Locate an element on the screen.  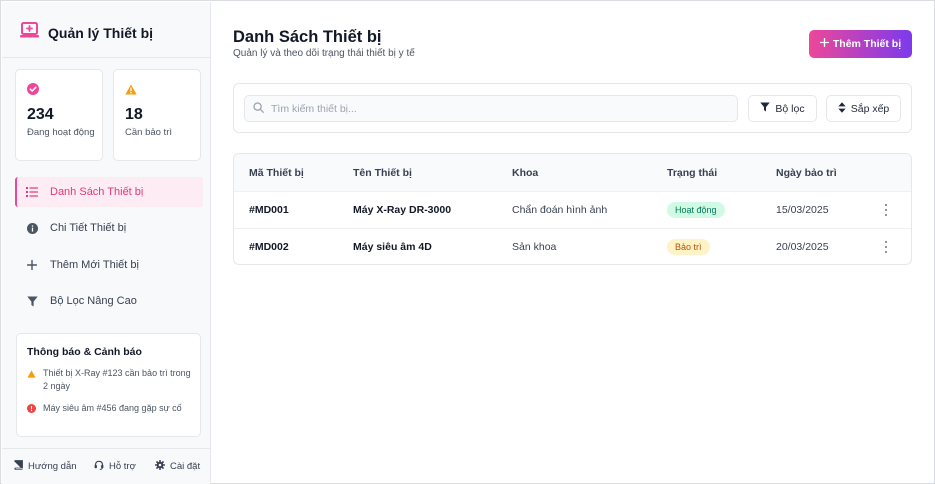
settings-link: Cài đặt is located at coordinates (177, 466).